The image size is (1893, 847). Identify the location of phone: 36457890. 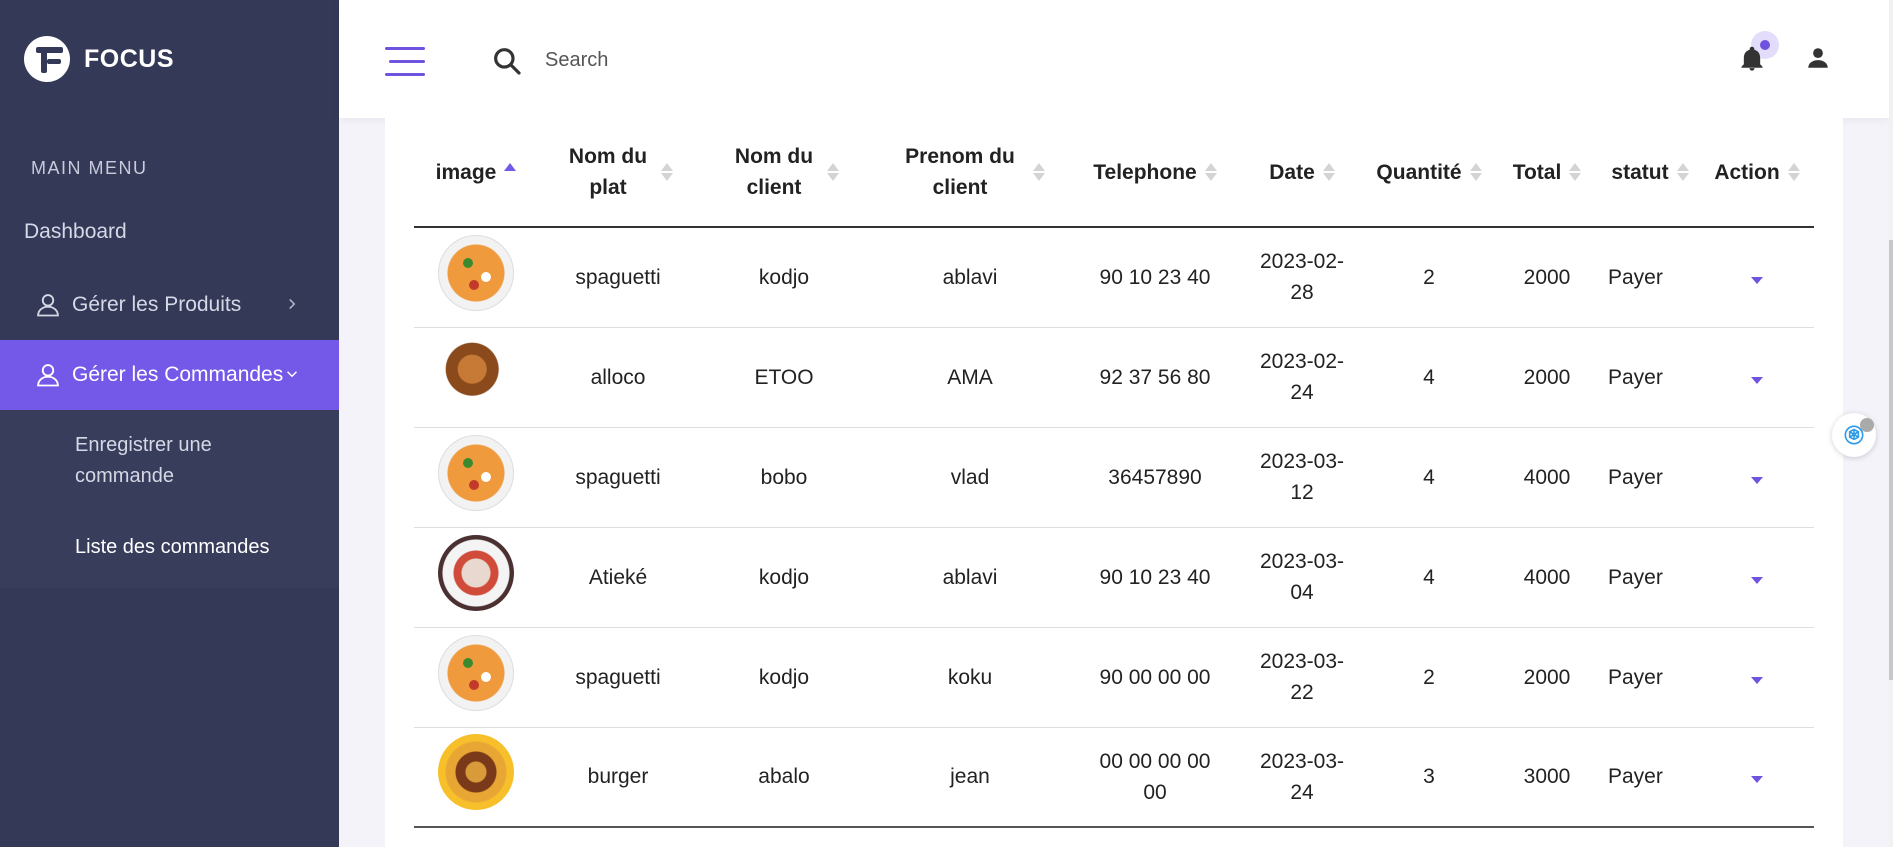
(1155, 477).